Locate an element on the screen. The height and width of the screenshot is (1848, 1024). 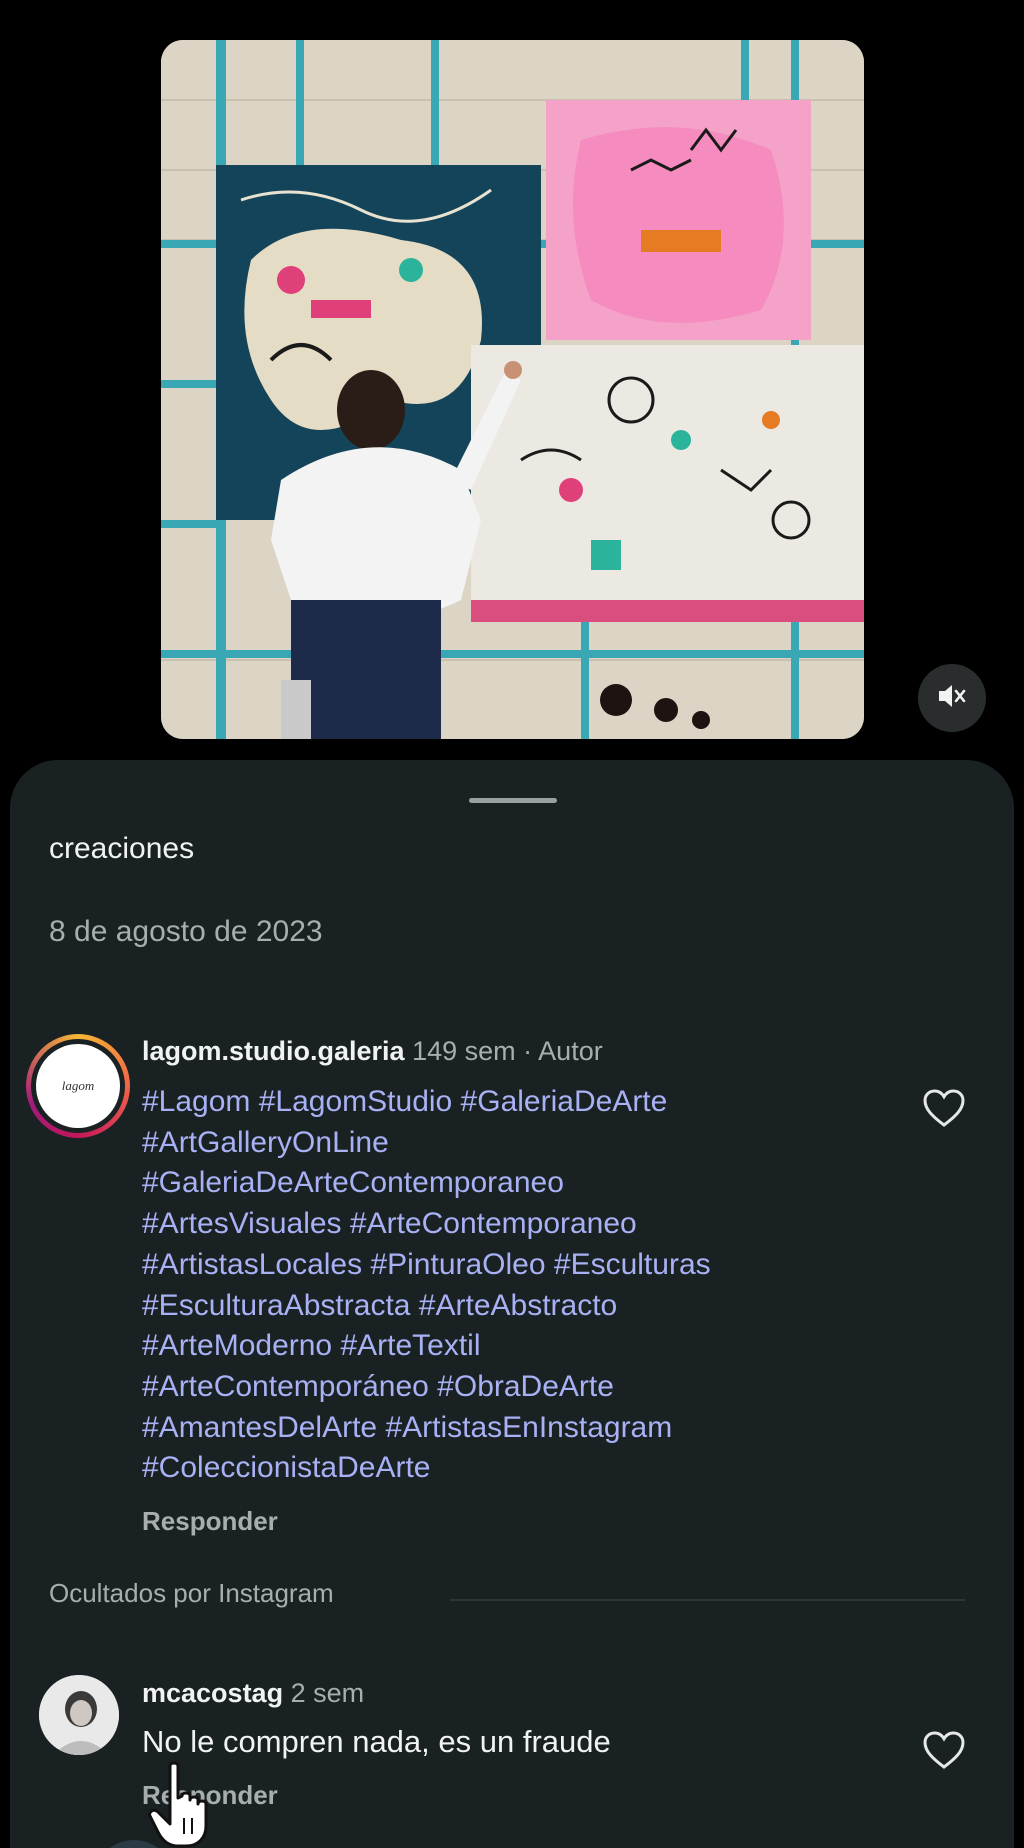
hashtag-line: #ArteContemporáneo #ObraDeArte is located at coordinates (522, 1387).